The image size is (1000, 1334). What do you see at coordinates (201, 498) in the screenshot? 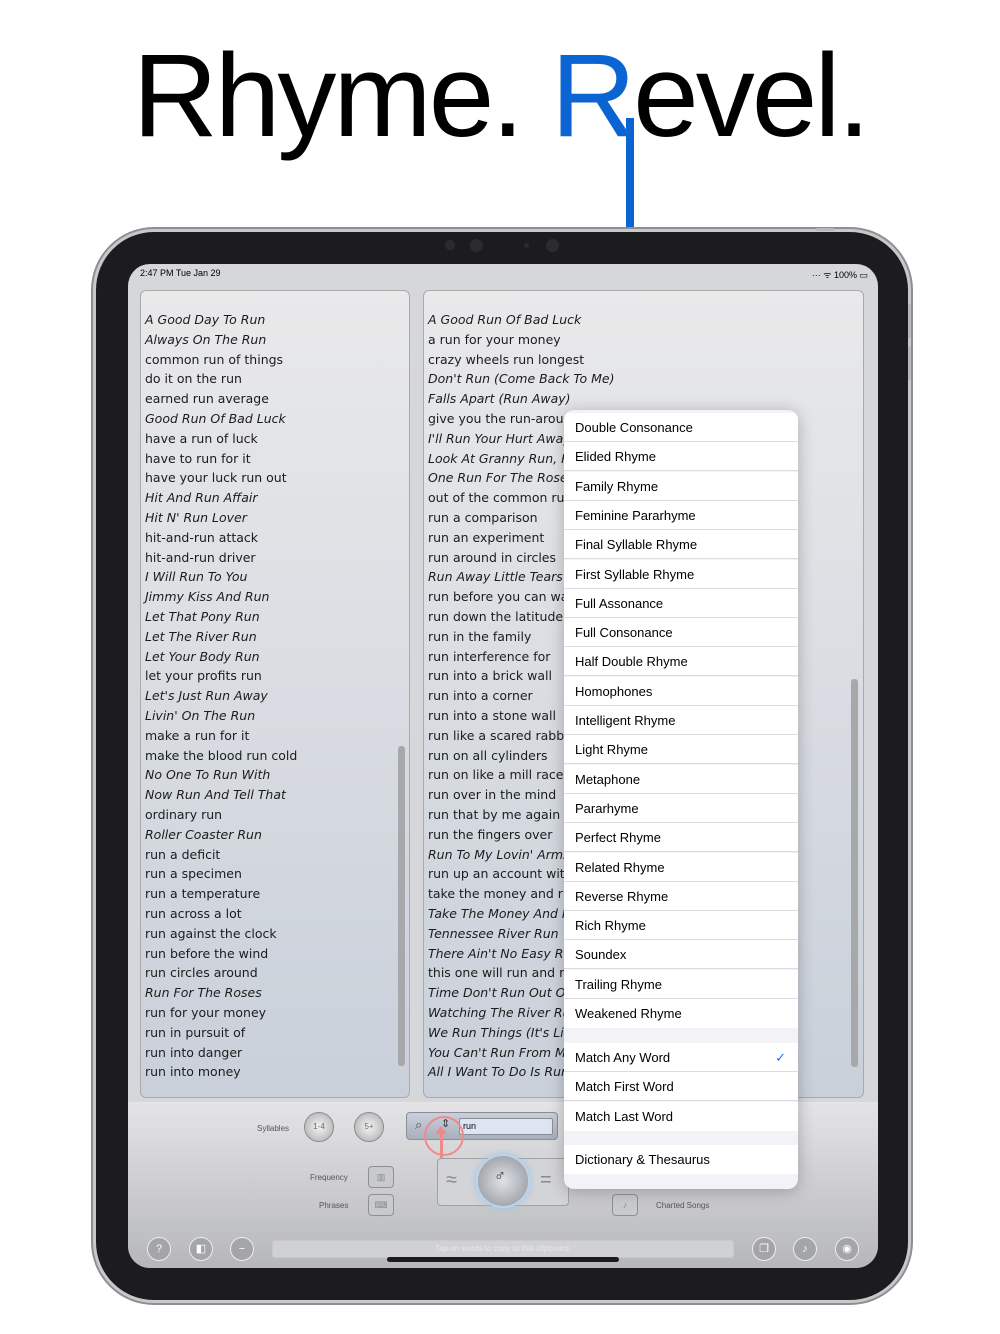
I see `left-list-item: Hit And Run Affair` at bounding box center [201, 498].